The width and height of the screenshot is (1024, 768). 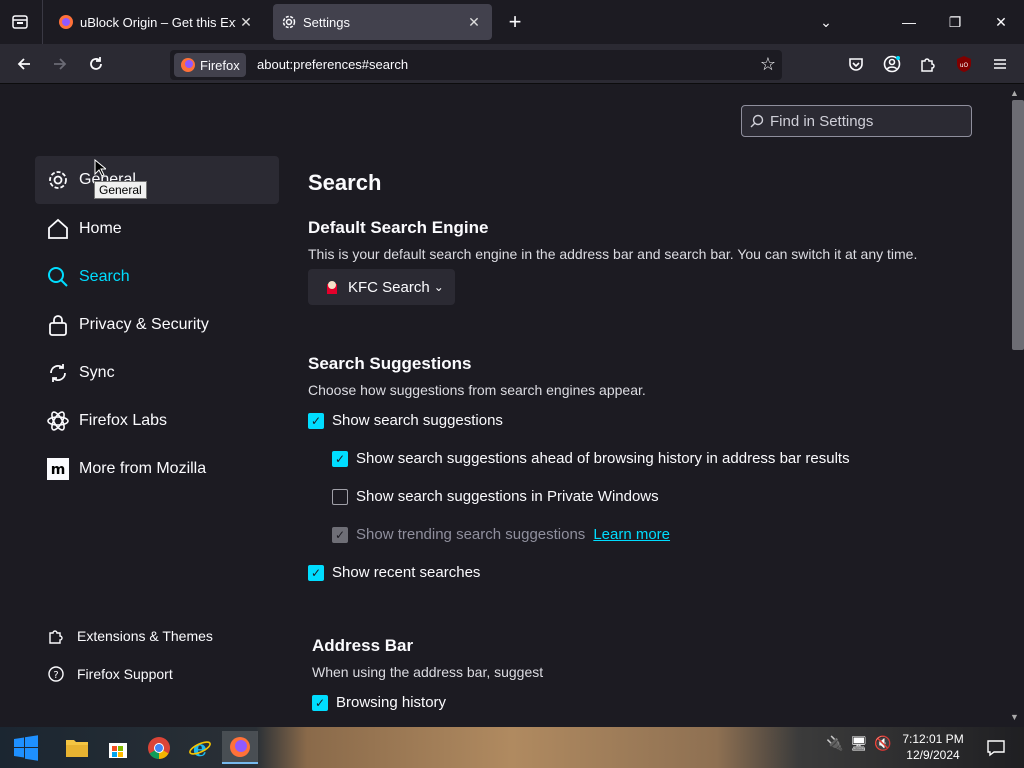 I want to click on list-all-tabs-button: ⌄, so click(x=826, y=22).